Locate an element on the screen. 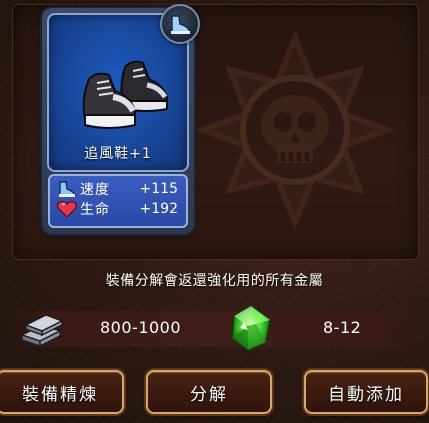 Image resolution: width=429 pixels, height=423 pixels. stat-label-speed: 速度 is located at coordinates (95, 190).